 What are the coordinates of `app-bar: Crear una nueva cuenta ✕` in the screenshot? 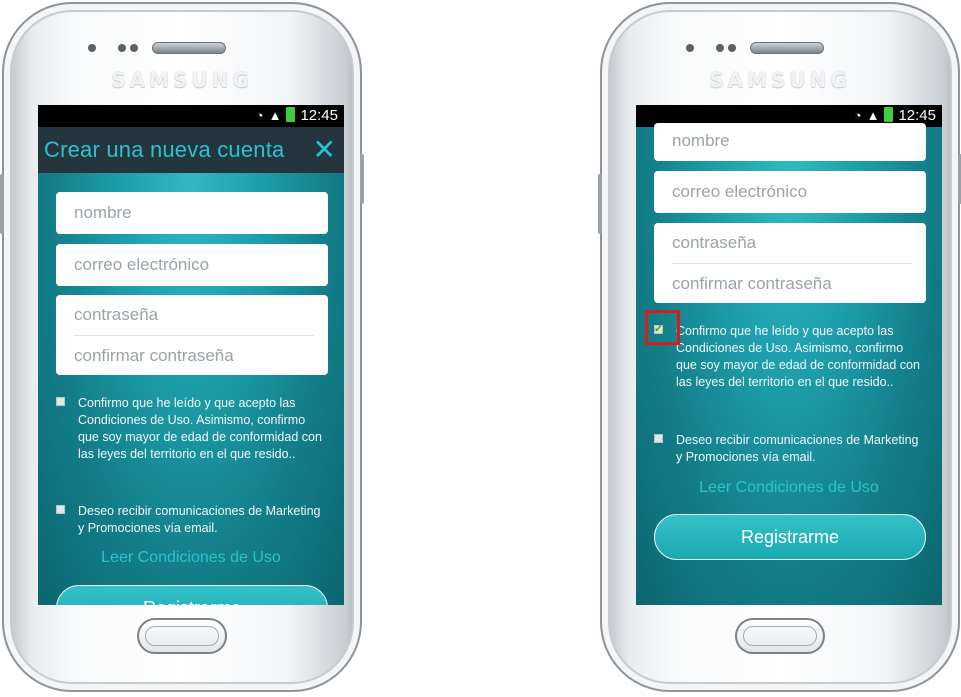 It's located at (191, 150).